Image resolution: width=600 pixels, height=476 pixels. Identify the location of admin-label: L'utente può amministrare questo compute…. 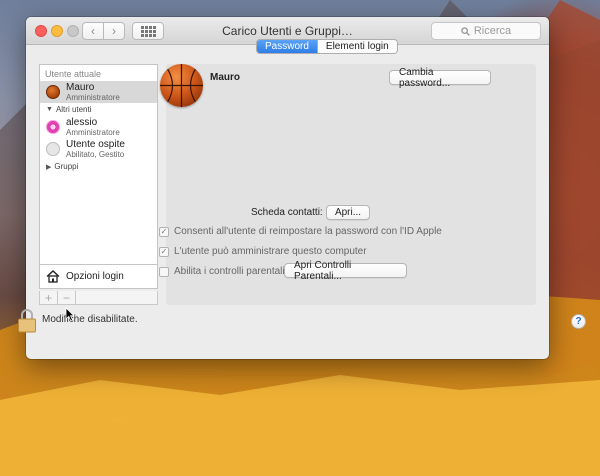
(270, 251).